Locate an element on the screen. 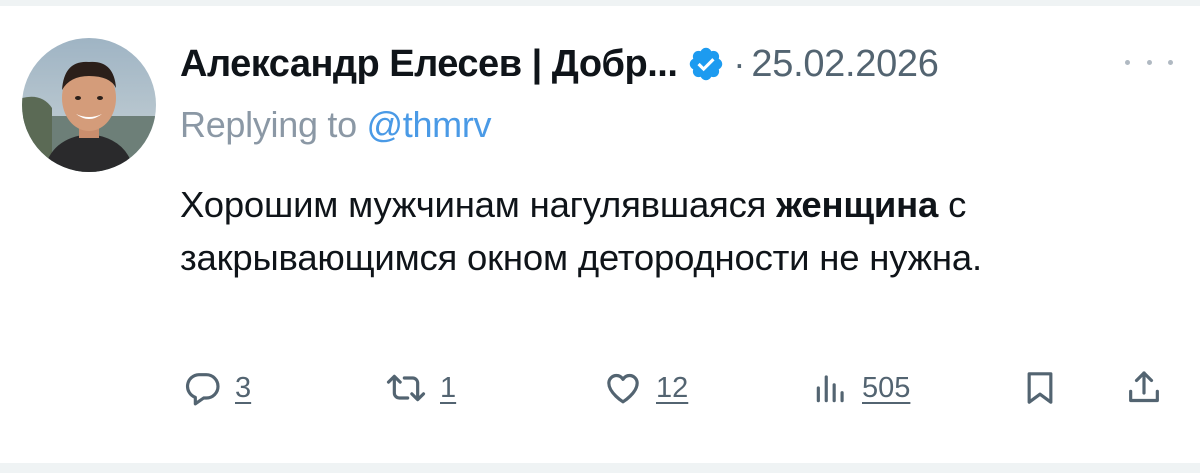 This screenshot has height=473, width=1200. bookmark-button is located at coordinates (1040, 388).